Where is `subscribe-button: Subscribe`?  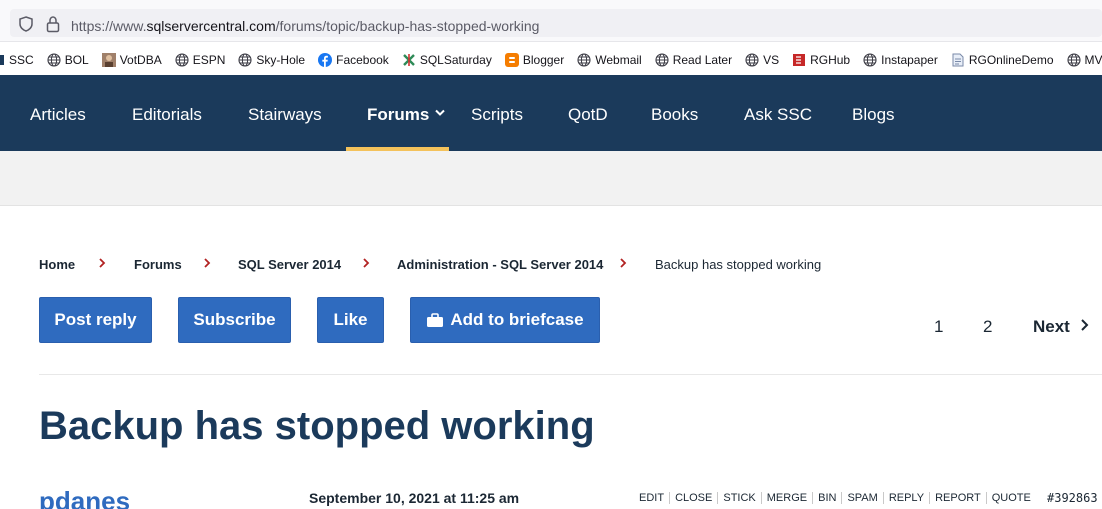 subscribe-button: Subscribe is located at coordinates (234, 320).